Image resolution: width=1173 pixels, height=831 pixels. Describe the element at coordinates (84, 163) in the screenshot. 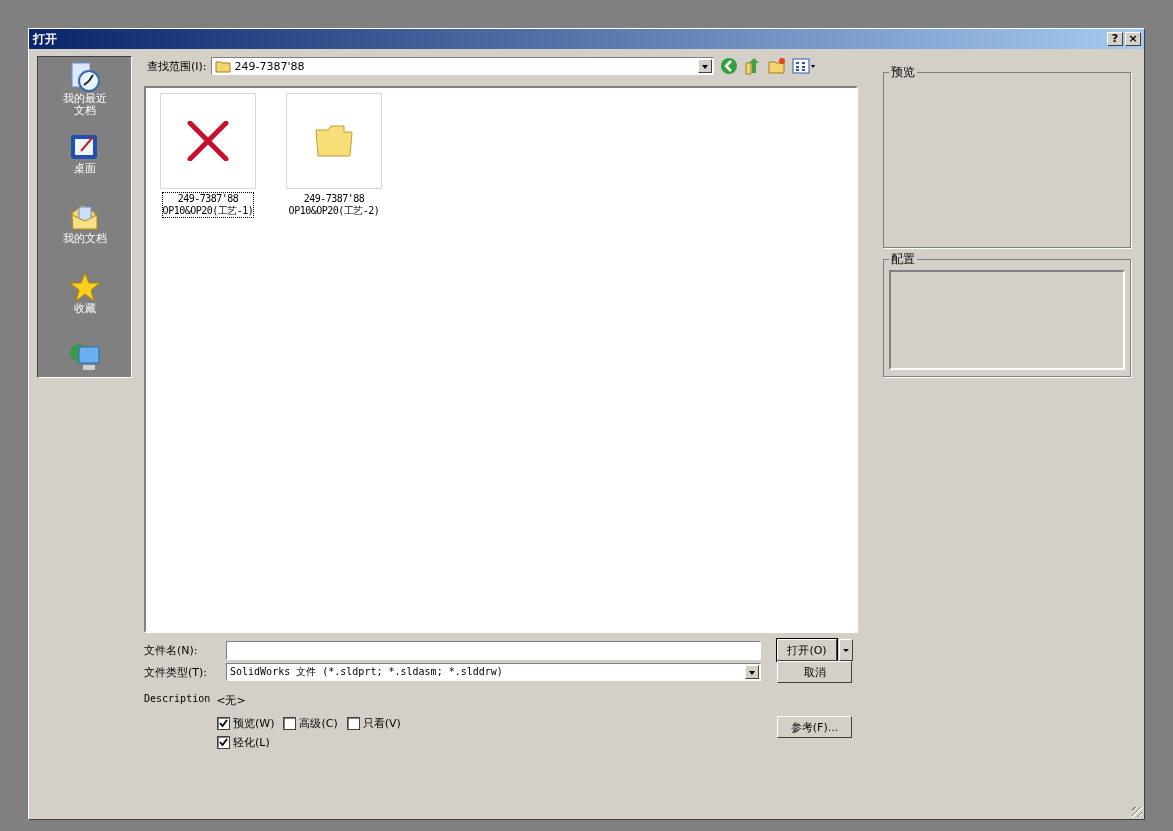

I see `places-item: 桌面` at that location.